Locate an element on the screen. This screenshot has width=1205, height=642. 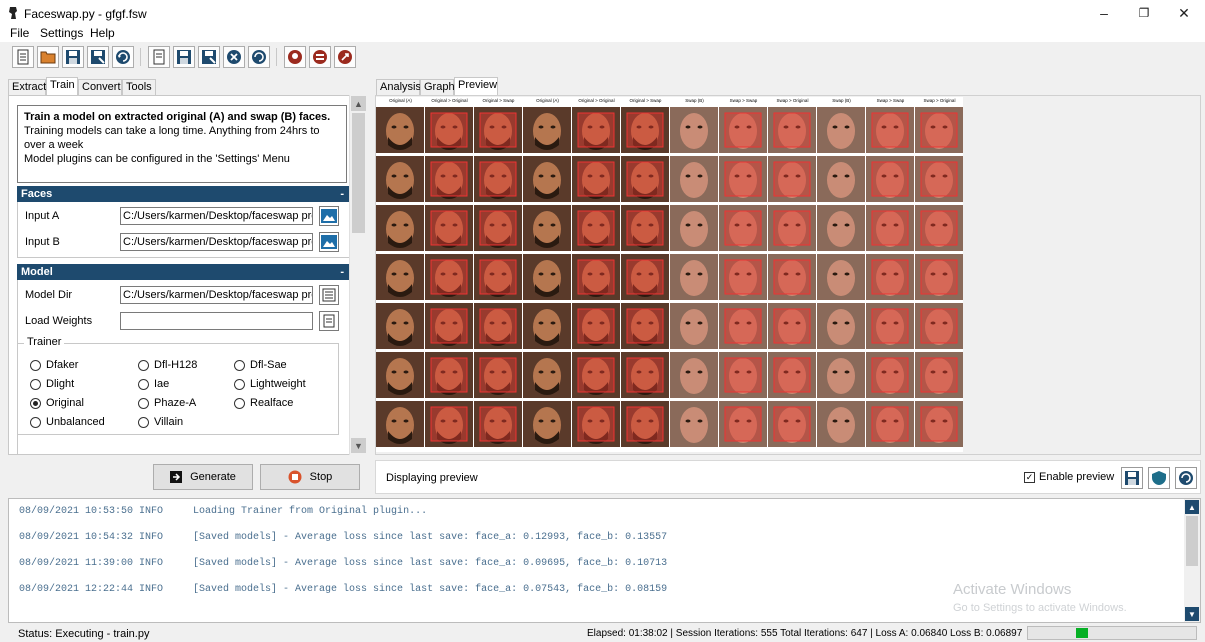
enable-preview-checkbox: ✓ Enable preview is located at coordinates (1069, 477).